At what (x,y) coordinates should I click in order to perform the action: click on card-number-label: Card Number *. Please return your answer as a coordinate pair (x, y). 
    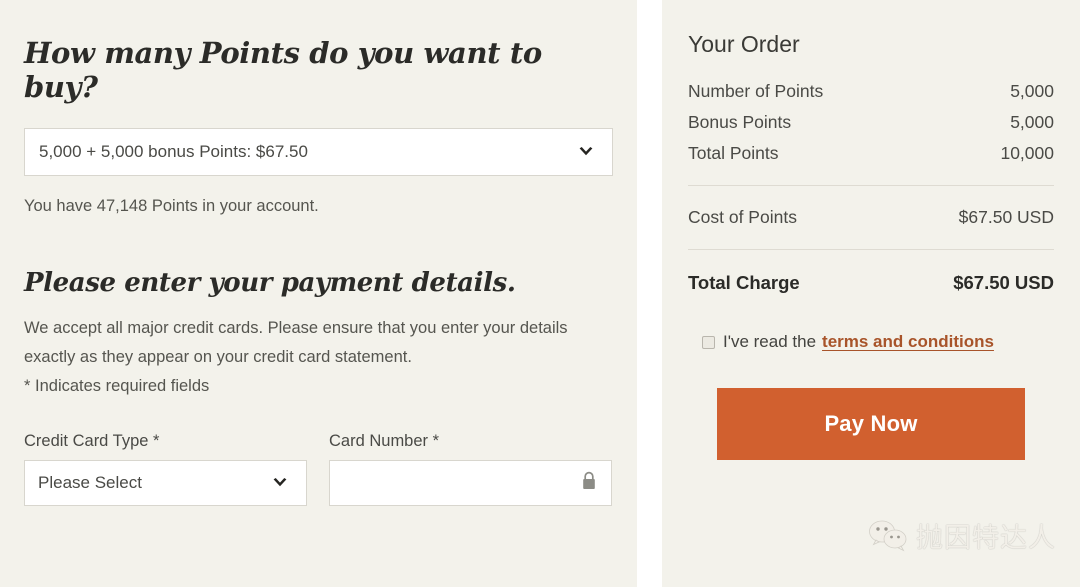
    Looking at the image, I should click on (384, 441).